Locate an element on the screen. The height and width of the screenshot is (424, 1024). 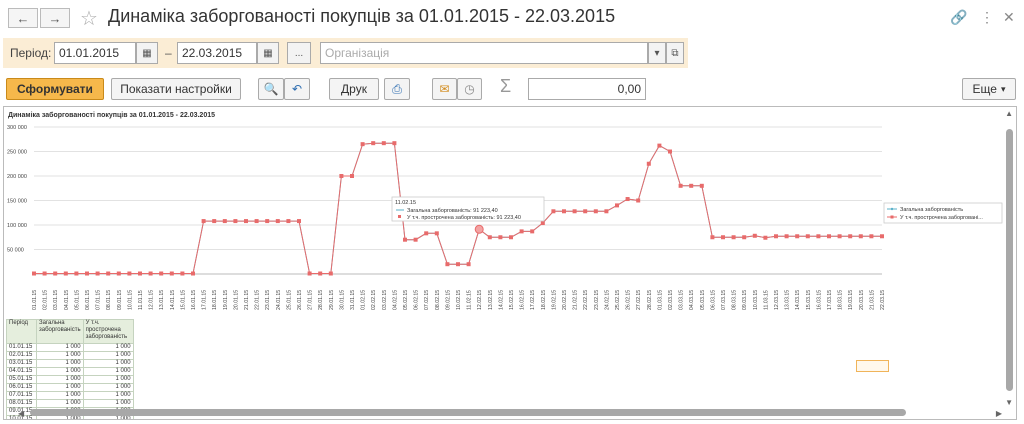
highlight-point is located at coordinates (479, 229).